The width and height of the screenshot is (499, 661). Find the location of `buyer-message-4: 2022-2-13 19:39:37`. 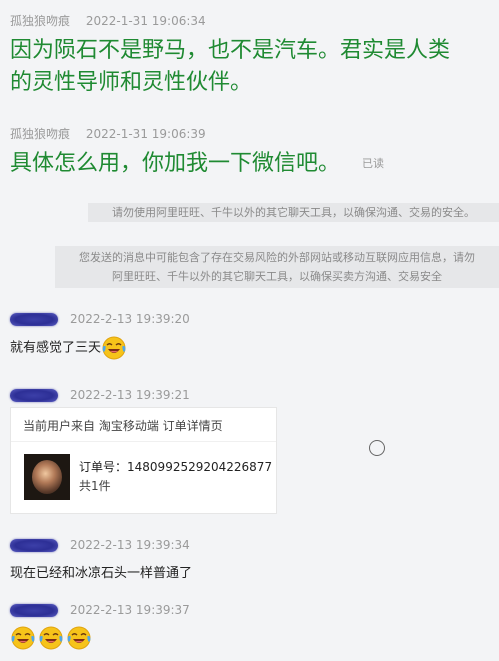

buyer-message-4: 2022-2-13 19:39:37 is located at coordinates (100, 627).